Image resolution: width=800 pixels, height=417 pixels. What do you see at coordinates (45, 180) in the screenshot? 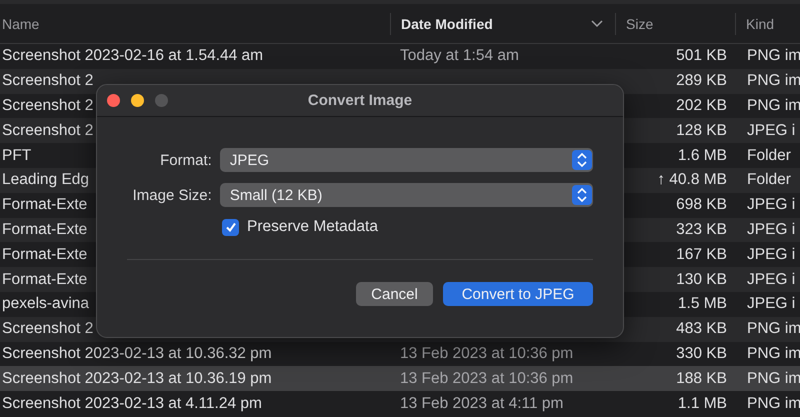
I see `file-name: Leading Edg` at bounding box center [45, 180].